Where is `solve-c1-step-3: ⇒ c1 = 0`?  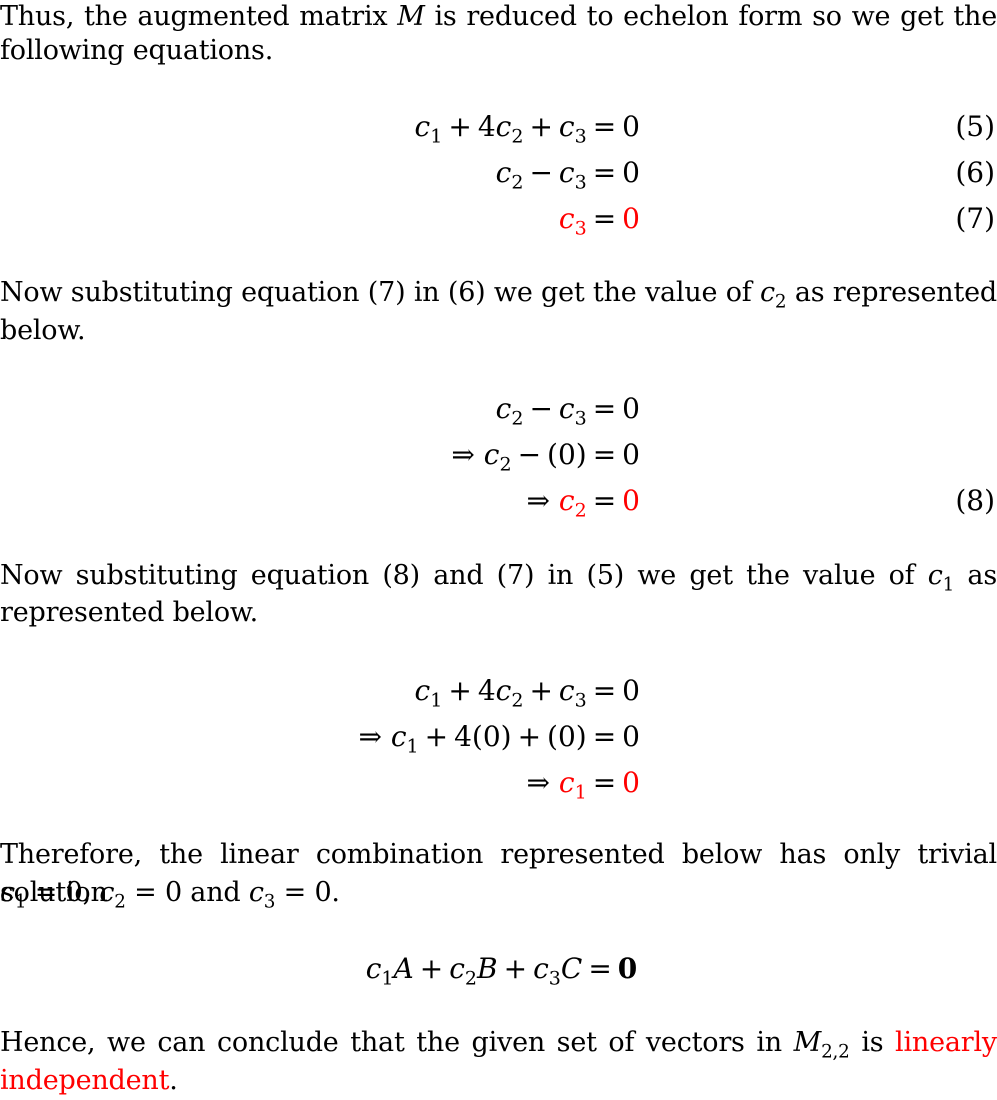 solve-c1-step-3: ⇒ c1 = 0 is located at coordinates (583, 785).